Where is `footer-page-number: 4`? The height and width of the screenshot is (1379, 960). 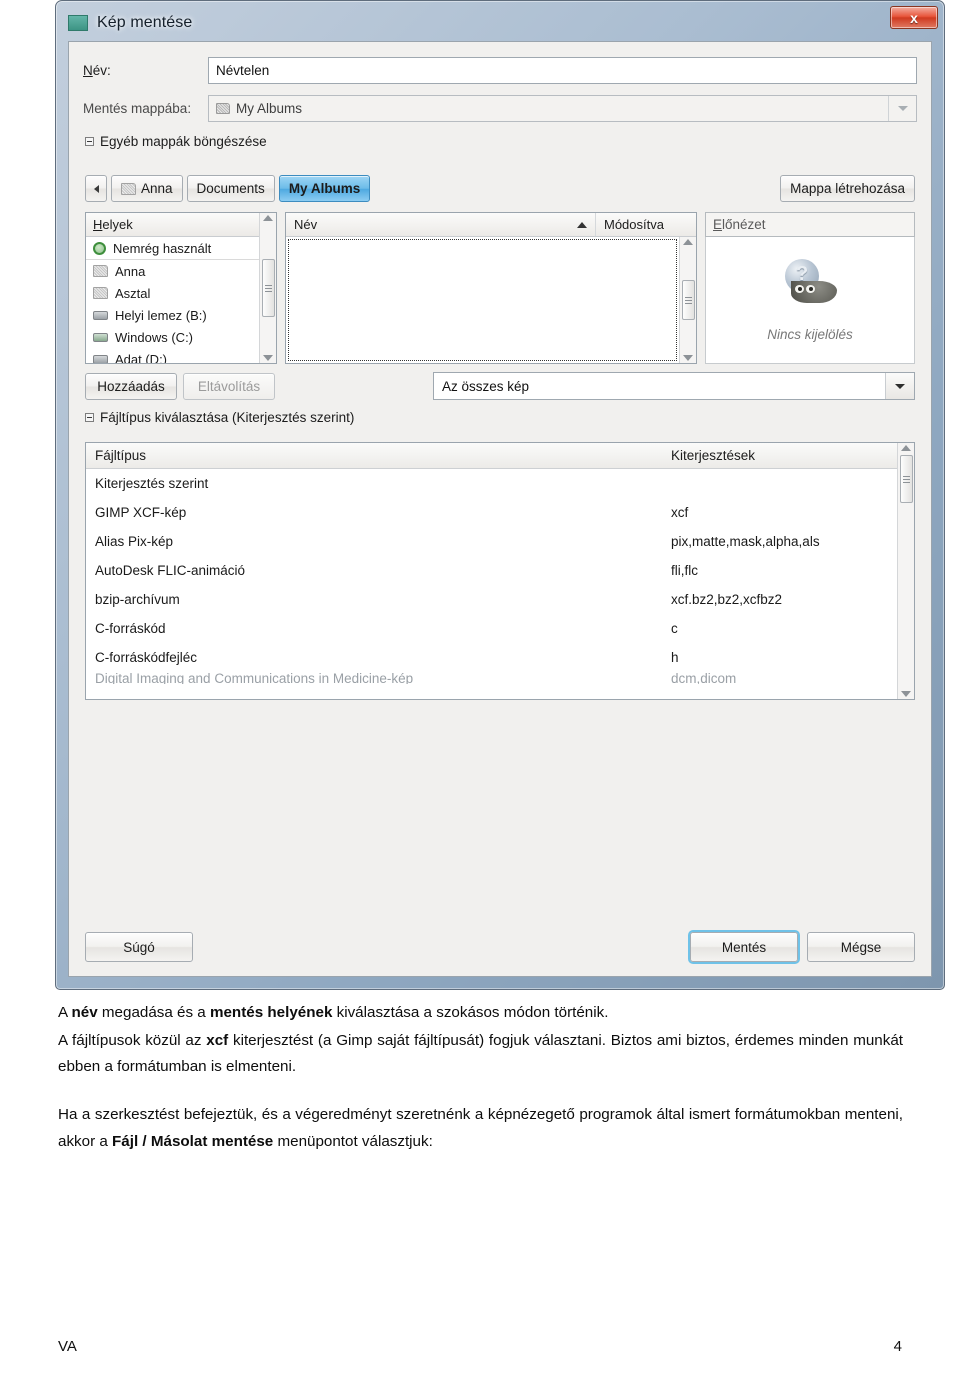 footer-page-number: 4 is located at coordinates (897, 1346).